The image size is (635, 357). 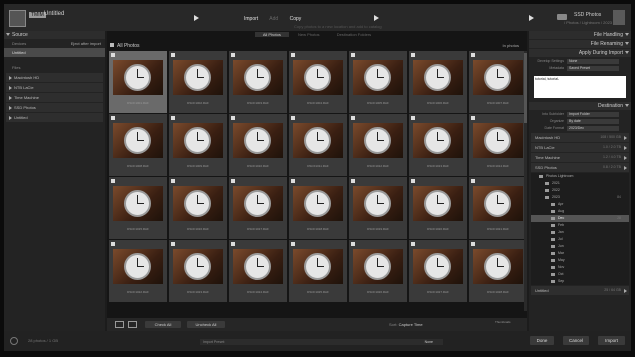 What do you see at coordinates (54, 117) in the screenshot?
I see `source-volume: Untitled` at bounding box center [54, 117].